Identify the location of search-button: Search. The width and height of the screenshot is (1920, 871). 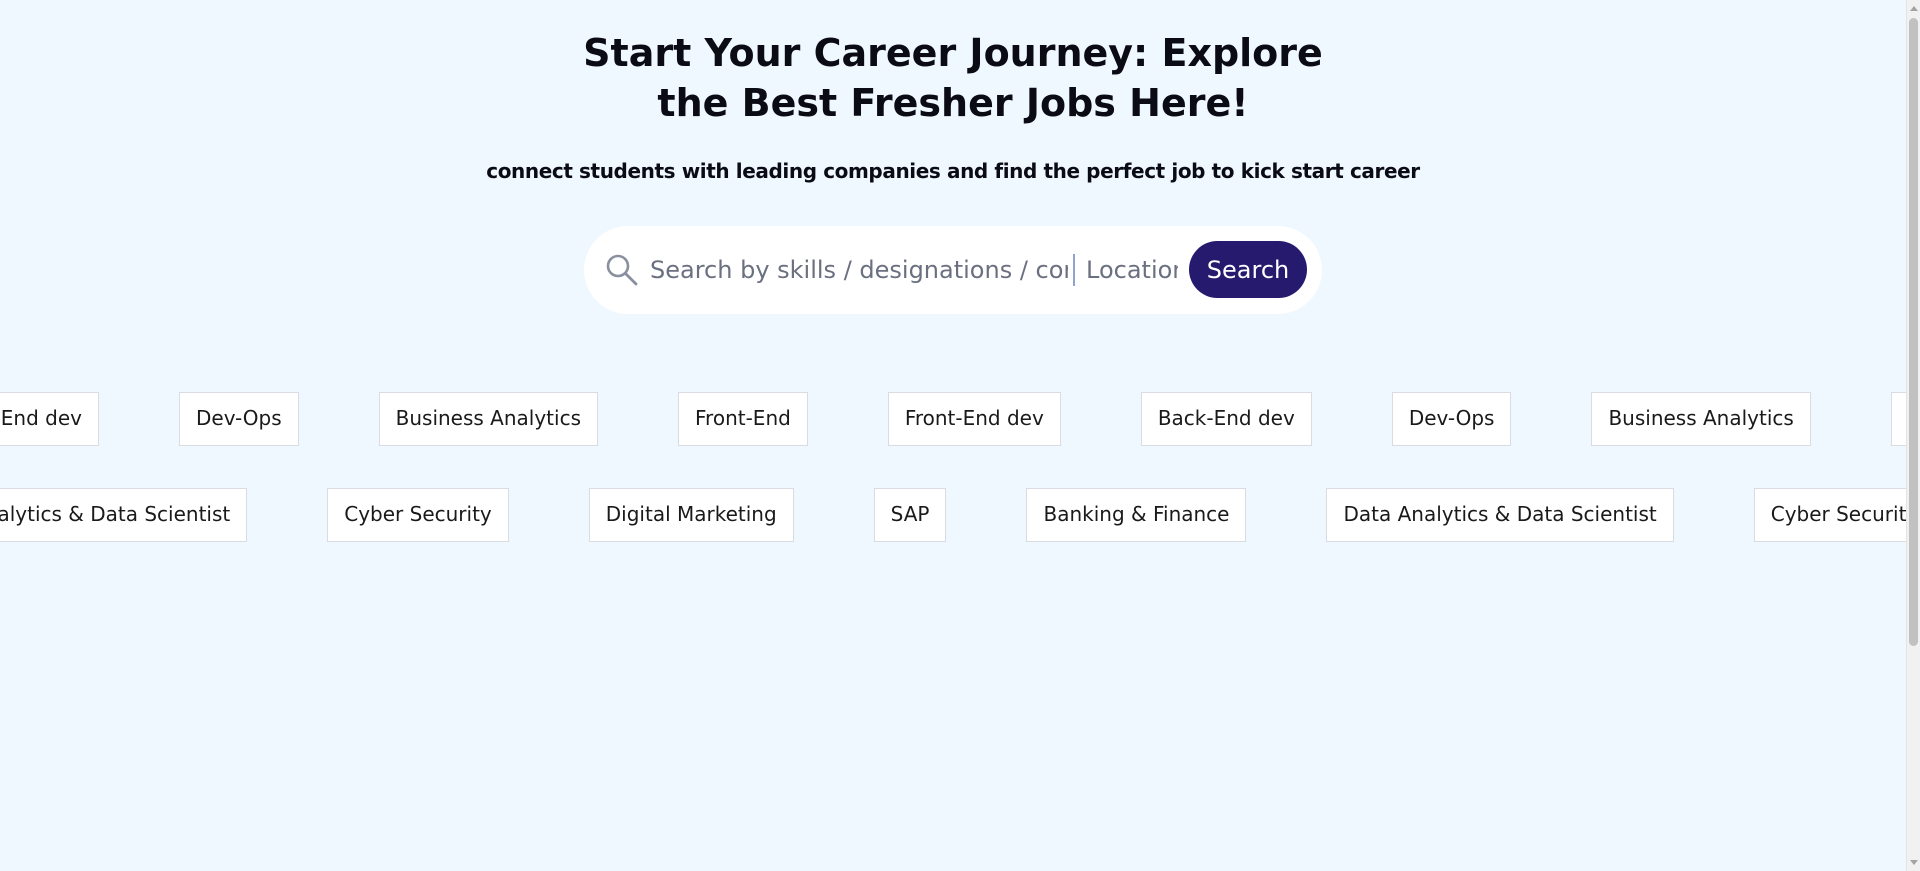
(1248, 269).